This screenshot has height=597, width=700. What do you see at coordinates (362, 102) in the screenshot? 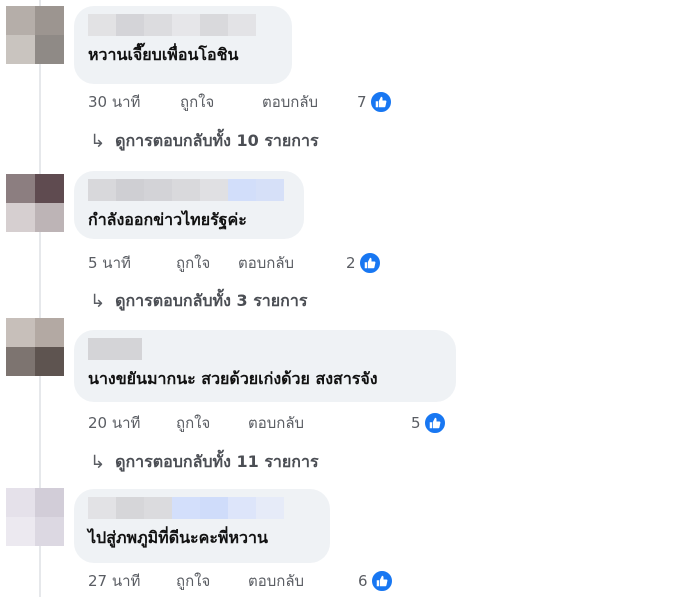
I see `reaction-count: 7` at bounding box center [362, 102].